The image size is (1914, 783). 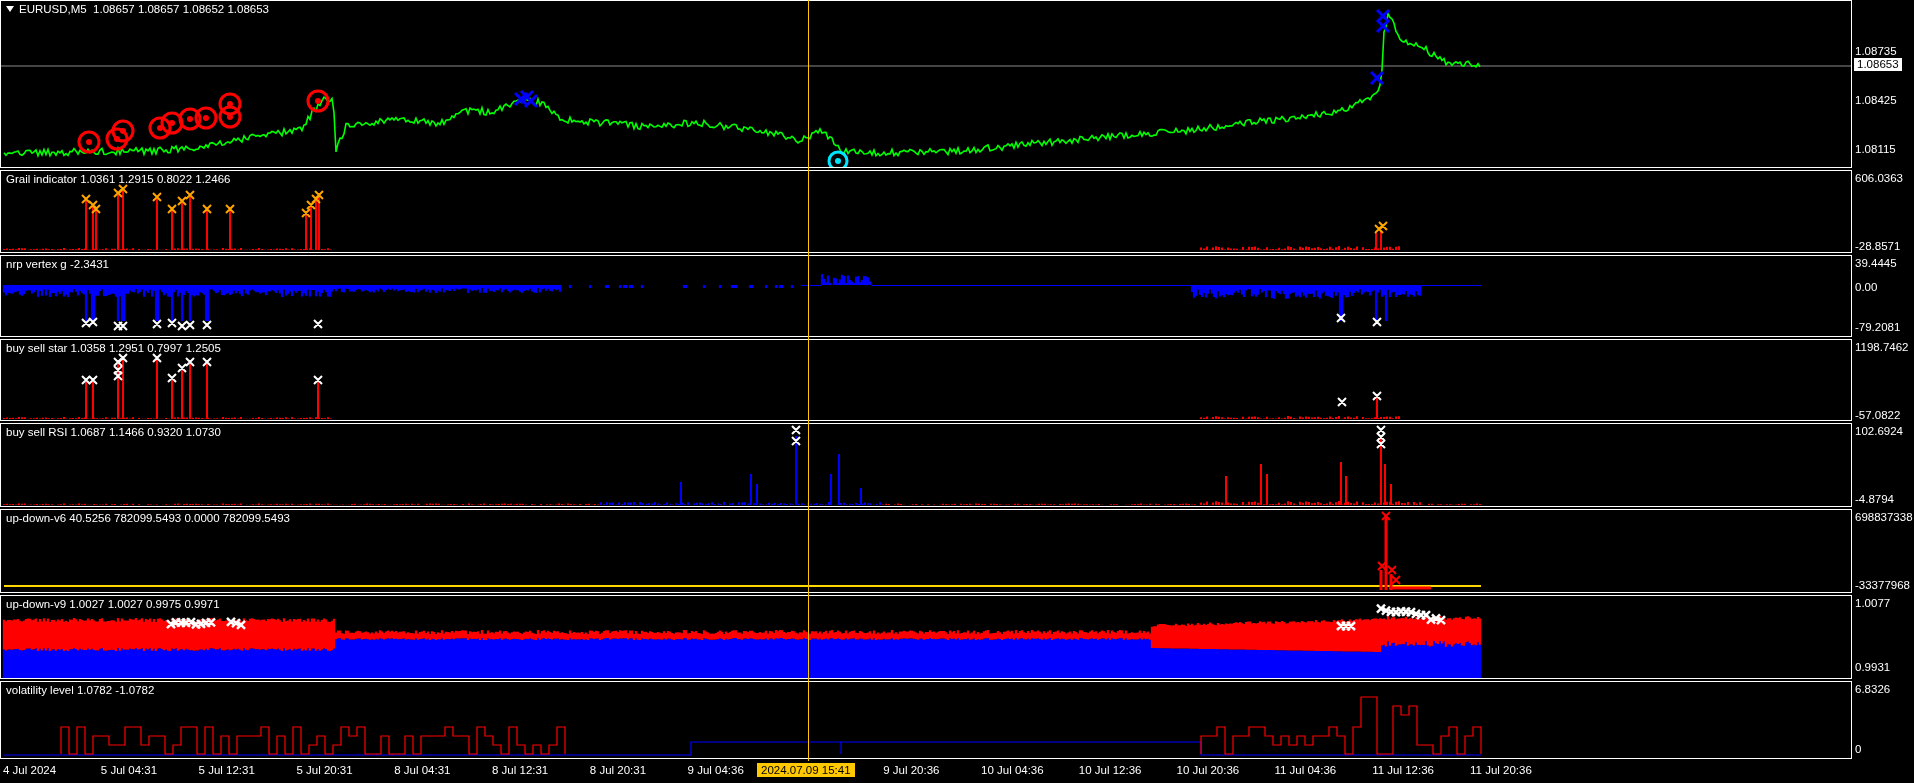 I want to click on time-axis-label: 4 Jul 2024, so click(x=30, y=770).